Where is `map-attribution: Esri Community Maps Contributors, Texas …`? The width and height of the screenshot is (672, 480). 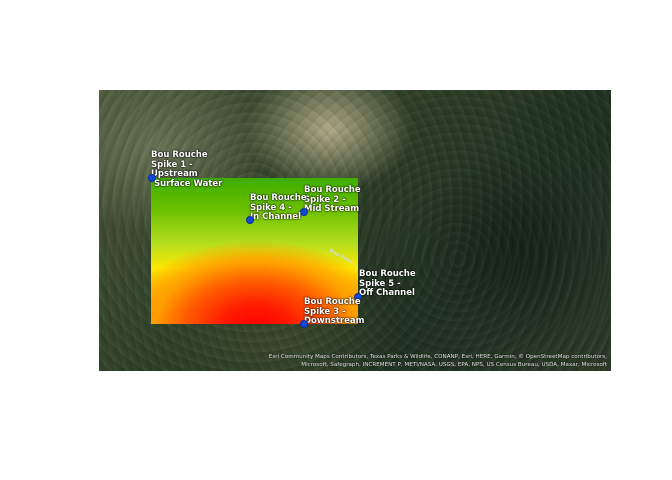 map-attribution: Esri Community Maps Contributors, Texas … is located at coordinates (437, 361).